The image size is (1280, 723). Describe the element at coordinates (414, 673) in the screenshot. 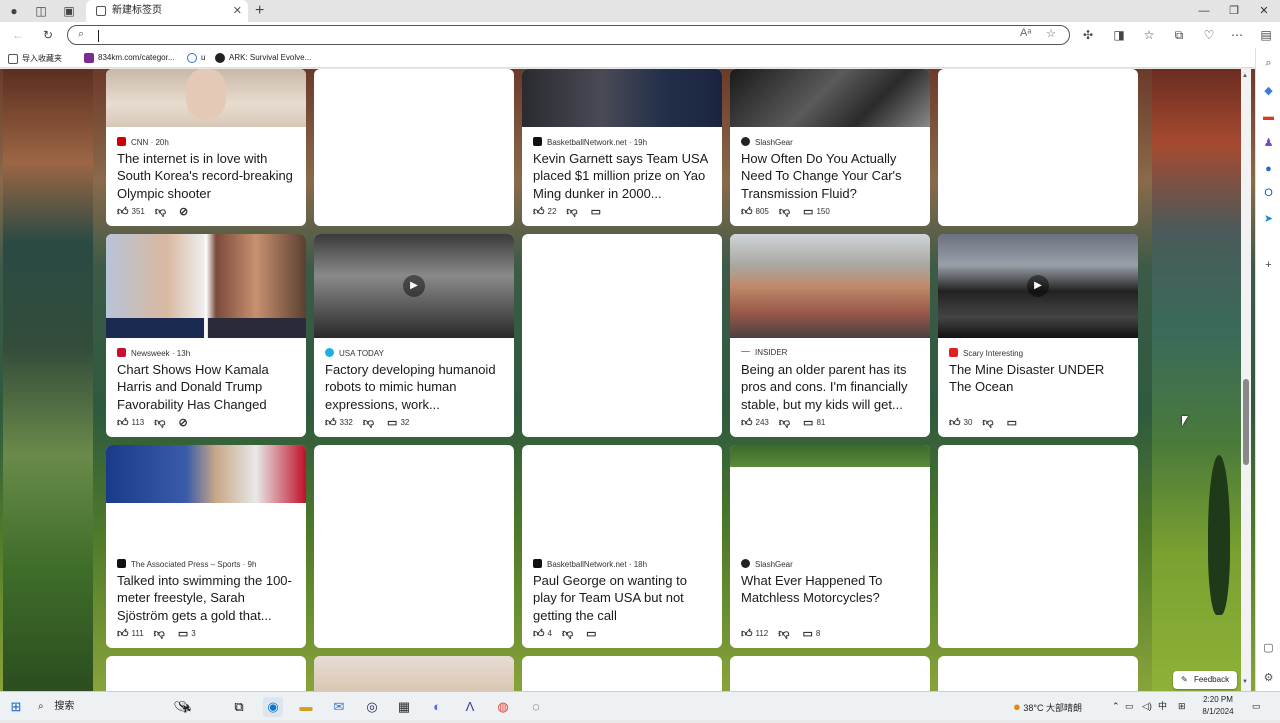

I see `news-card` at that location.